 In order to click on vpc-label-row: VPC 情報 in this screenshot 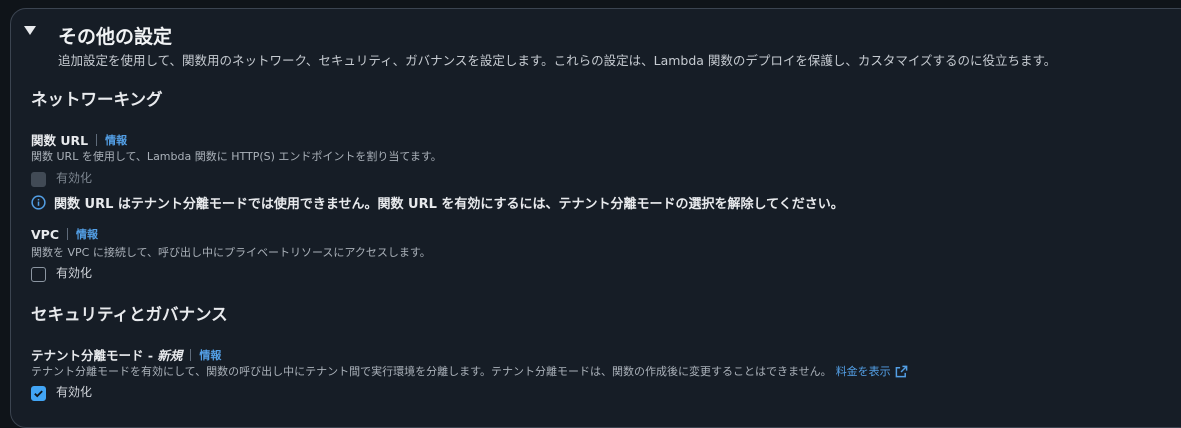, I will do `click(64, 234)`.